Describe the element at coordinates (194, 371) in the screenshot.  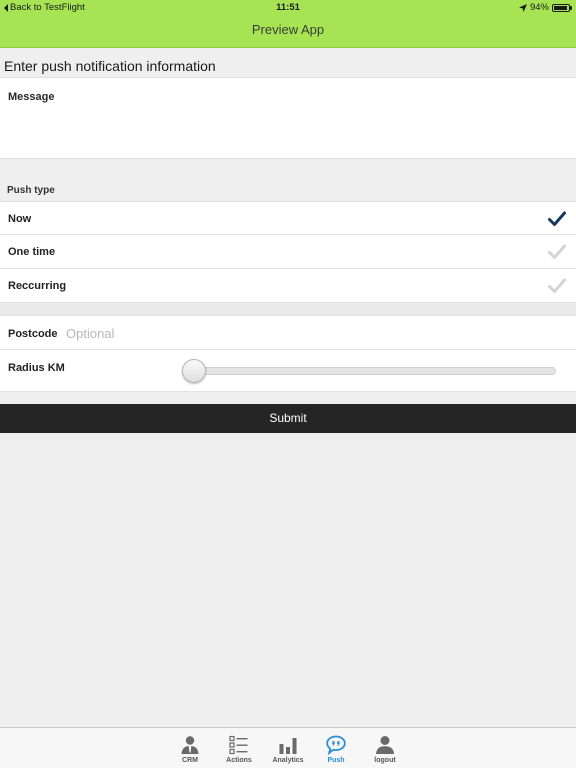
I see `radius-slider-thumb` at that location.